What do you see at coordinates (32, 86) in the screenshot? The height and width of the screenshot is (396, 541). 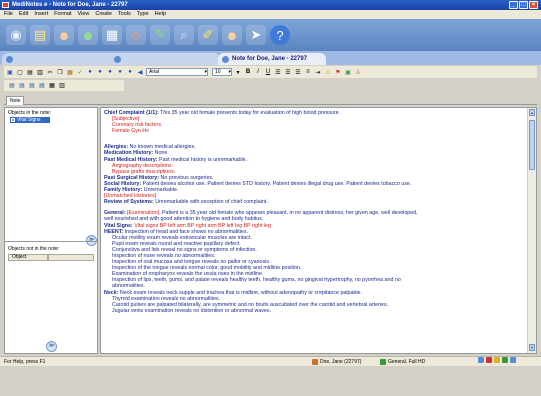 I see `list3-icon: ▤` at bounding box center [32, 86].